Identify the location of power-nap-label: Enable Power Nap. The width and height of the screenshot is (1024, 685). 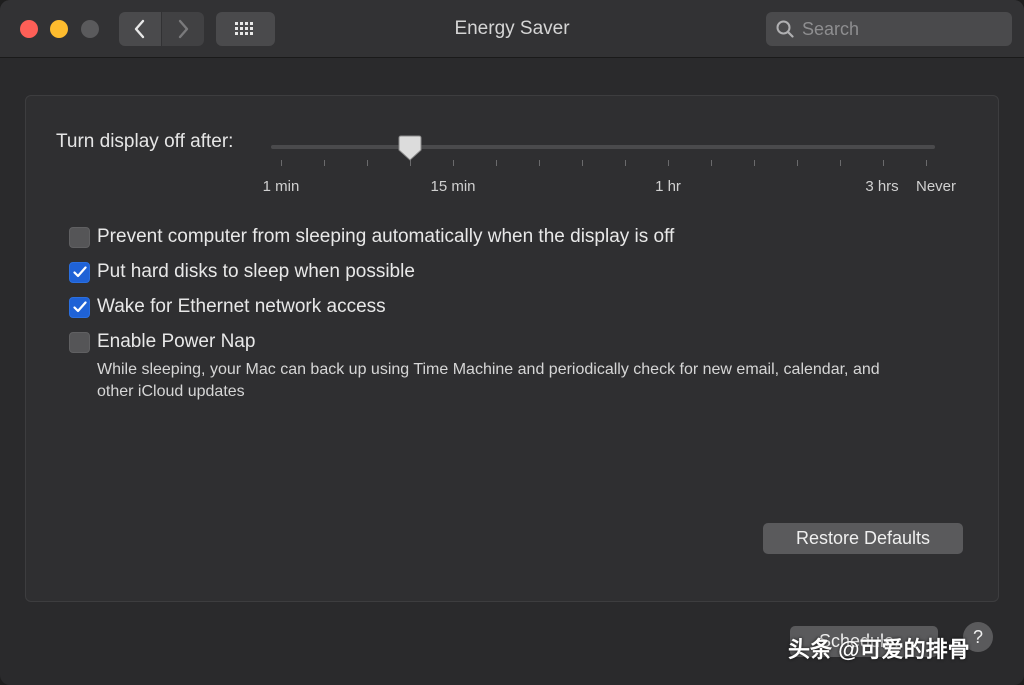
(176, 341).